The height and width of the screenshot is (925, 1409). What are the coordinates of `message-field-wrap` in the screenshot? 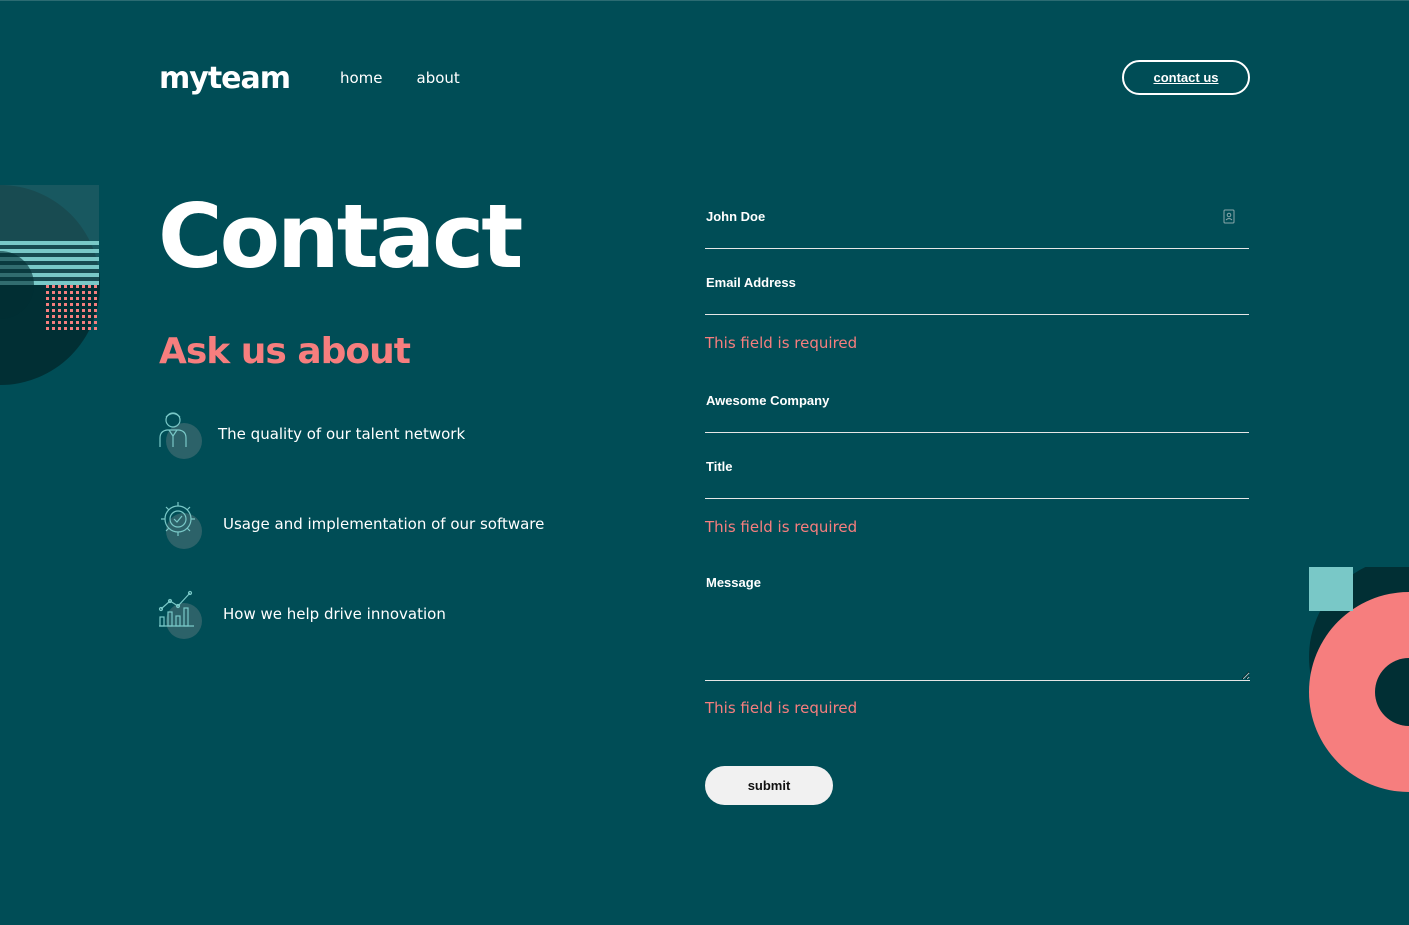 It's located at (977, 626).